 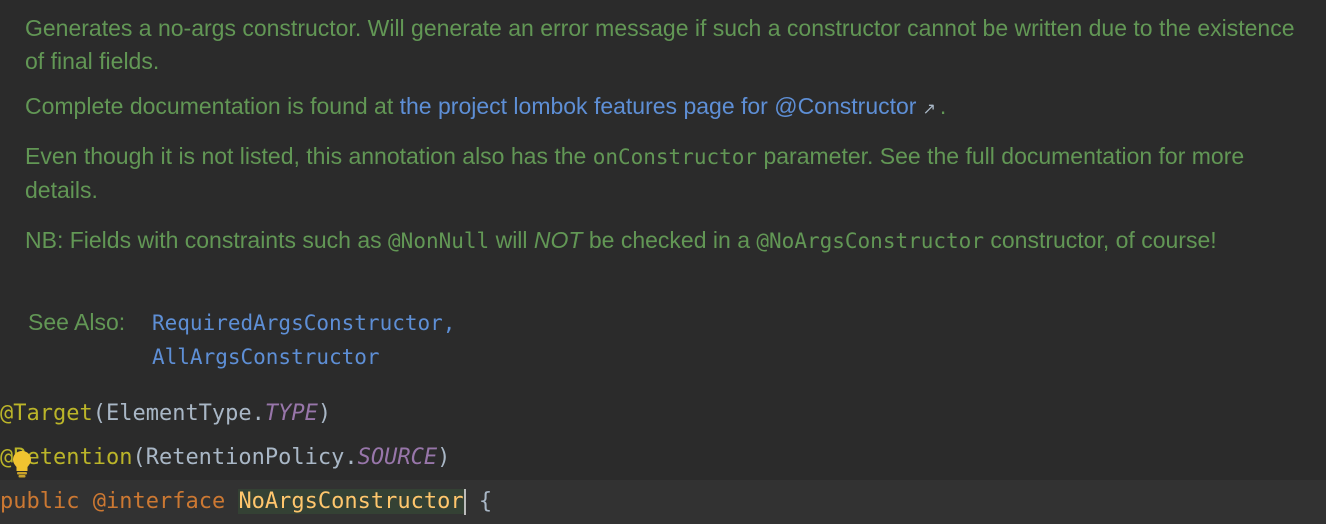 What do you see at coordinates (870, 241) in the screenshot?
I see `doc-inline-code: @NoArgsConstructor` at bounding box center [870, 241].